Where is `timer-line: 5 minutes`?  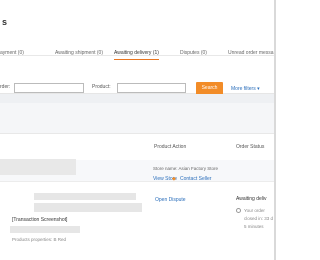
timer-line: 5 minutes is located at coordinates (254, 226).